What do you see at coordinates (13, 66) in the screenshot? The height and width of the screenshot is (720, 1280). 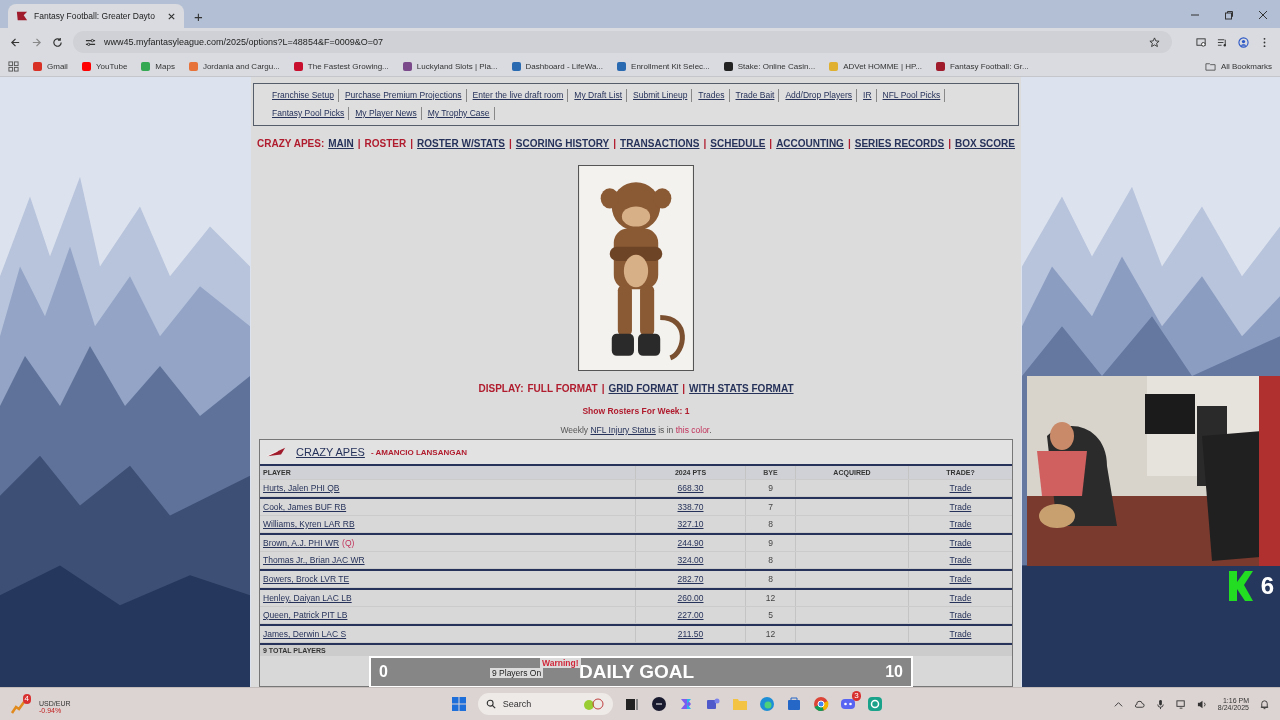 I see `apps-icon` at bounding box center [13, 66].